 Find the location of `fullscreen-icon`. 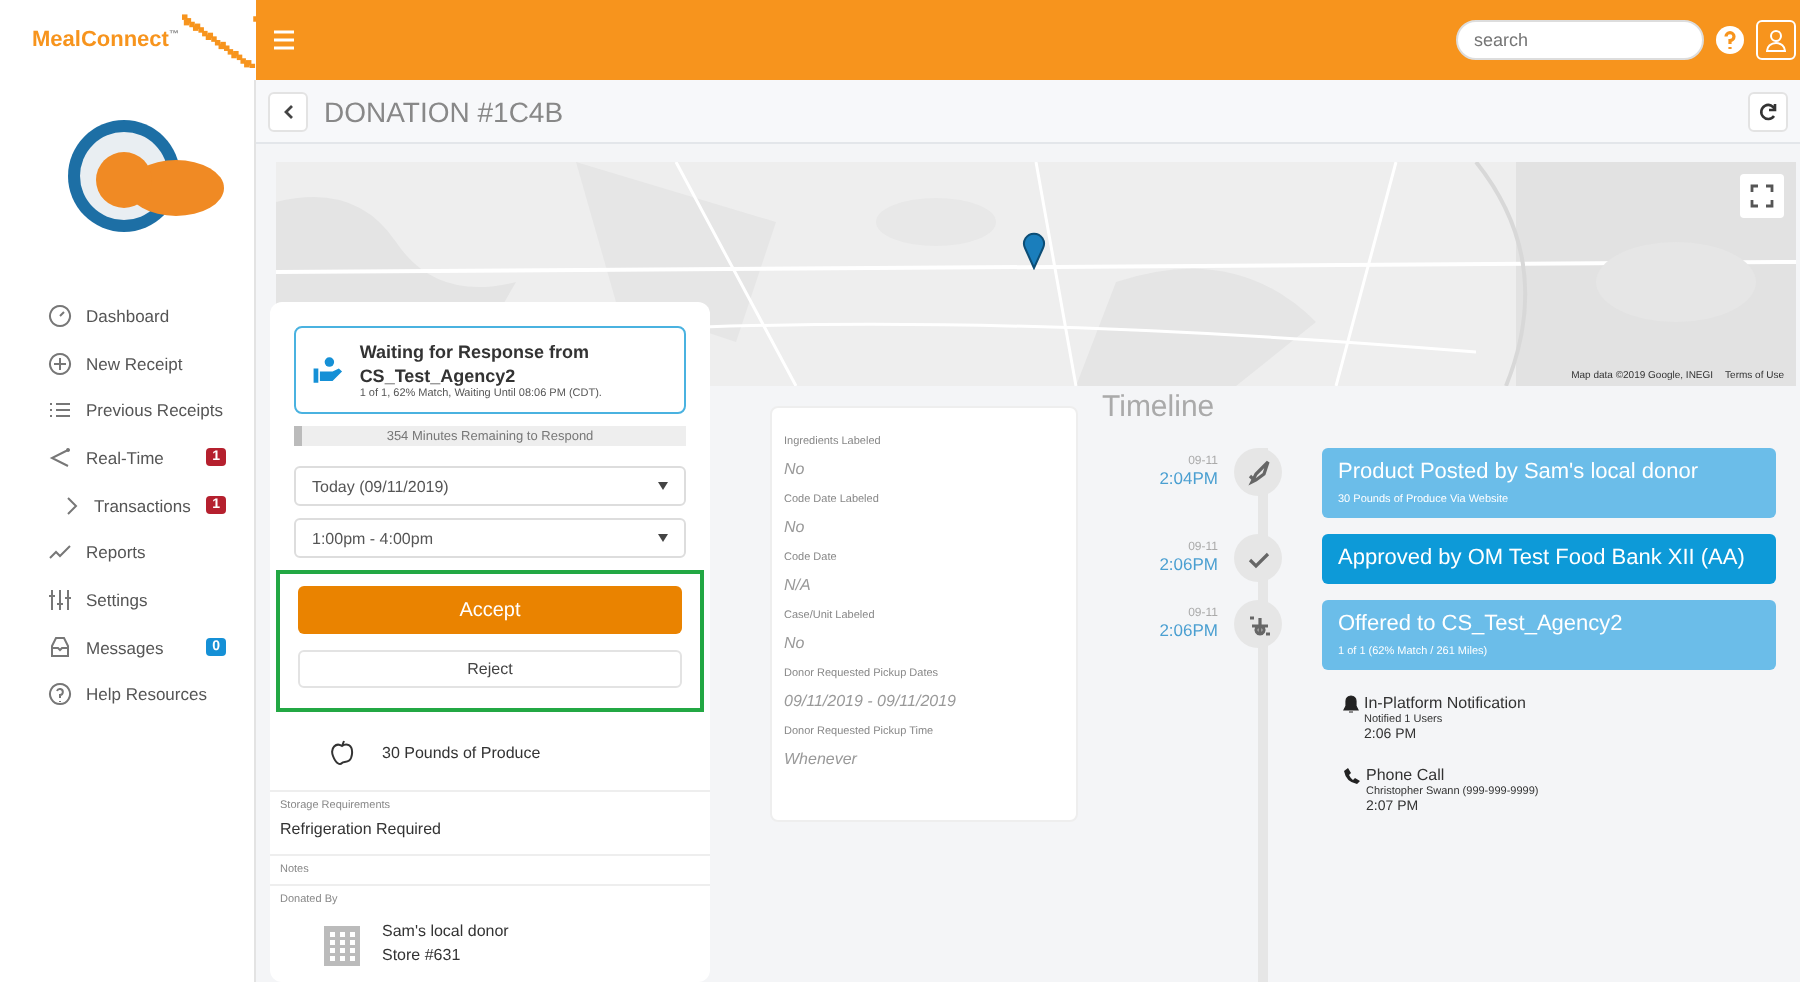

fullscreen-icon is located at coordinates (1762, 196).